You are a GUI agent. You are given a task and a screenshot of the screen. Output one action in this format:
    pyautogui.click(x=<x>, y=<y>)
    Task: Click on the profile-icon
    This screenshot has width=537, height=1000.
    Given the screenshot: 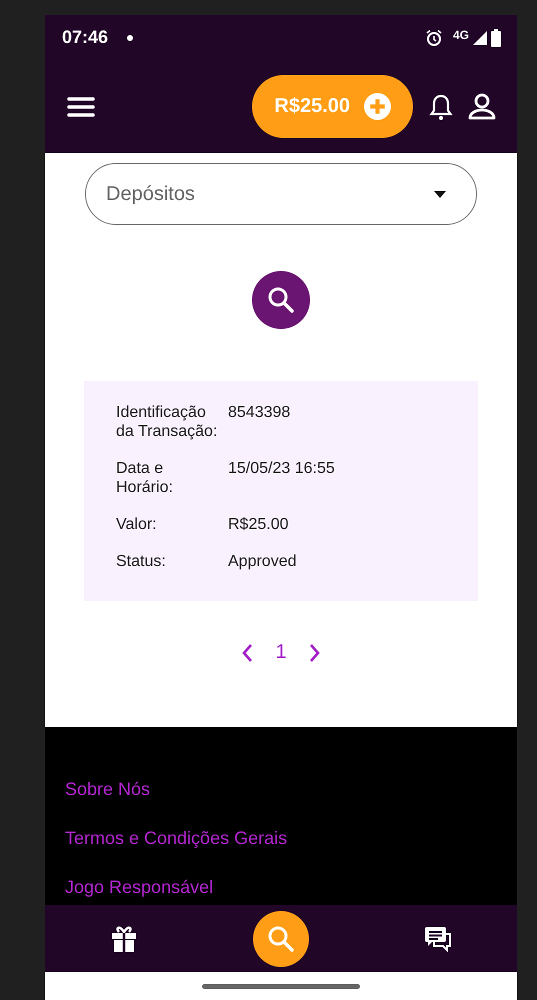 What is the action you would take?
    pyautogui.click(x=482, y=106)
    